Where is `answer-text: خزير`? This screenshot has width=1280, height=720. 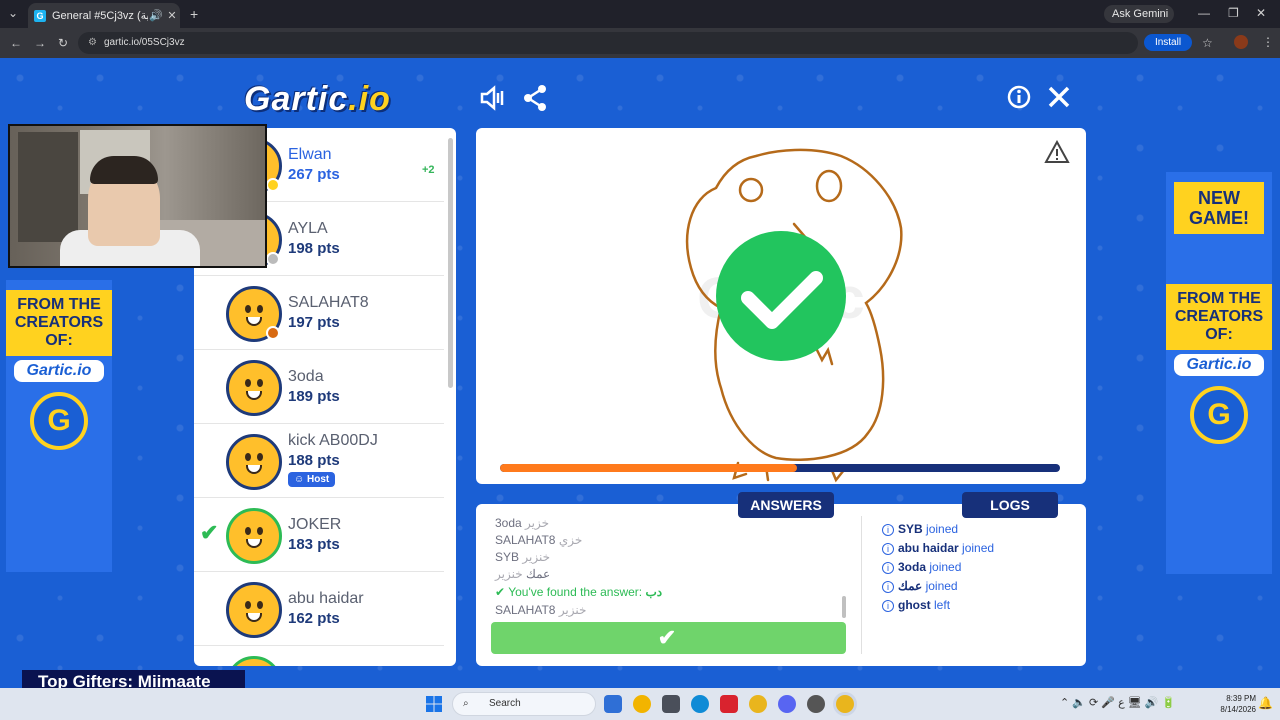 answer-text: خزير is located at coordinates (537, 523).